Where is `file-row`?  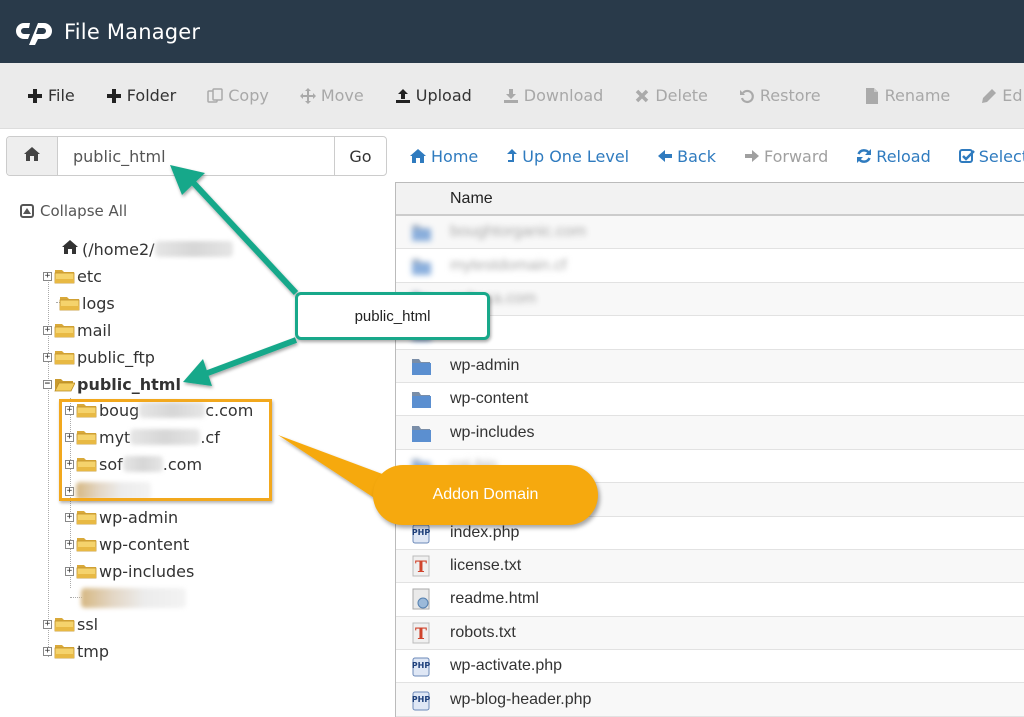
file-row is located at coordinates (710, 333).